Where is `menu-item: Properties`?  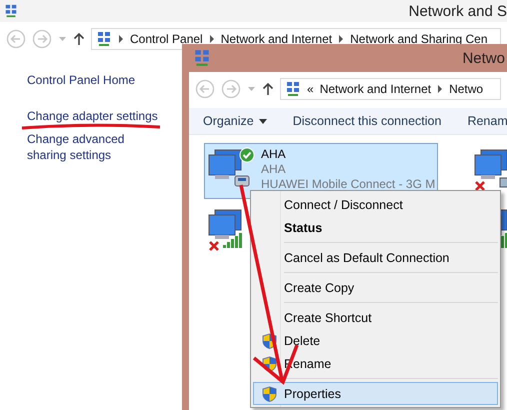
menu-item: Properties is located at coordinates (375, 393).